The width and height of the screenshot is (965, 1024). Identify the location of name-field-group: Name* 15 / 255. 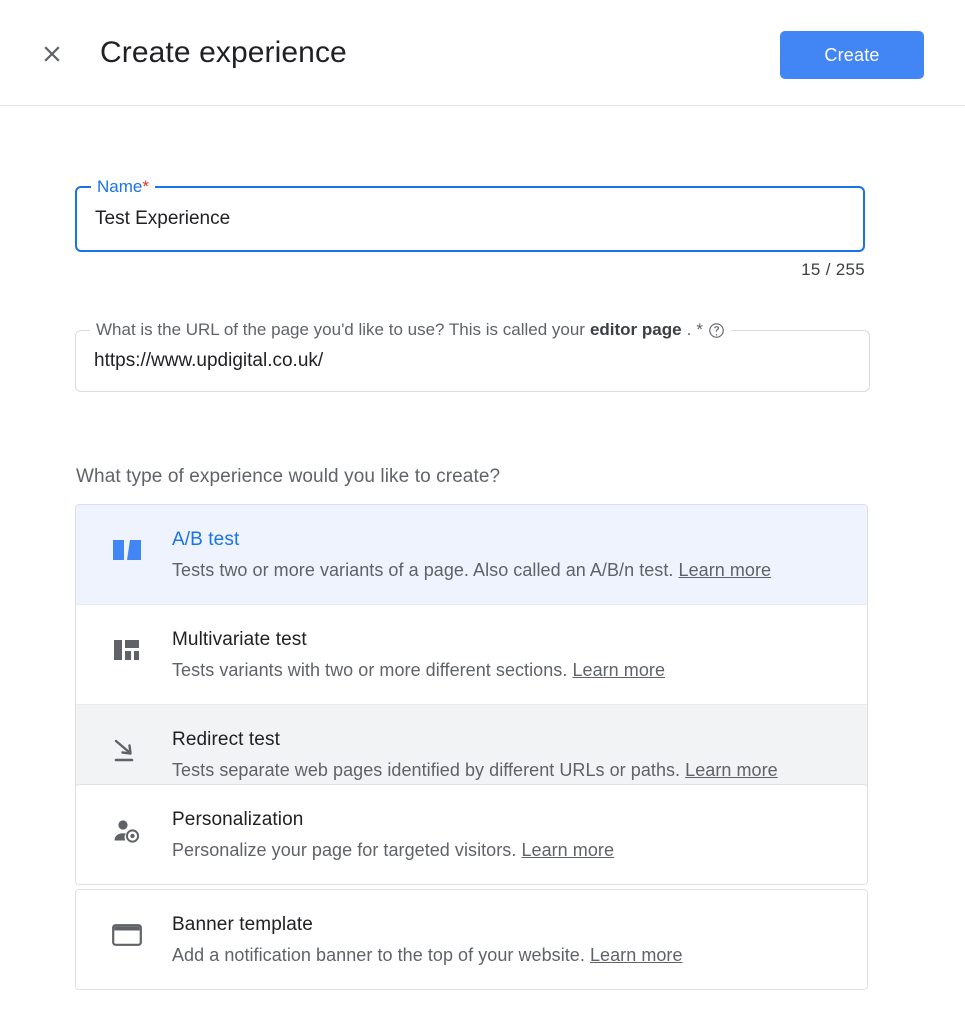
(470, 228).